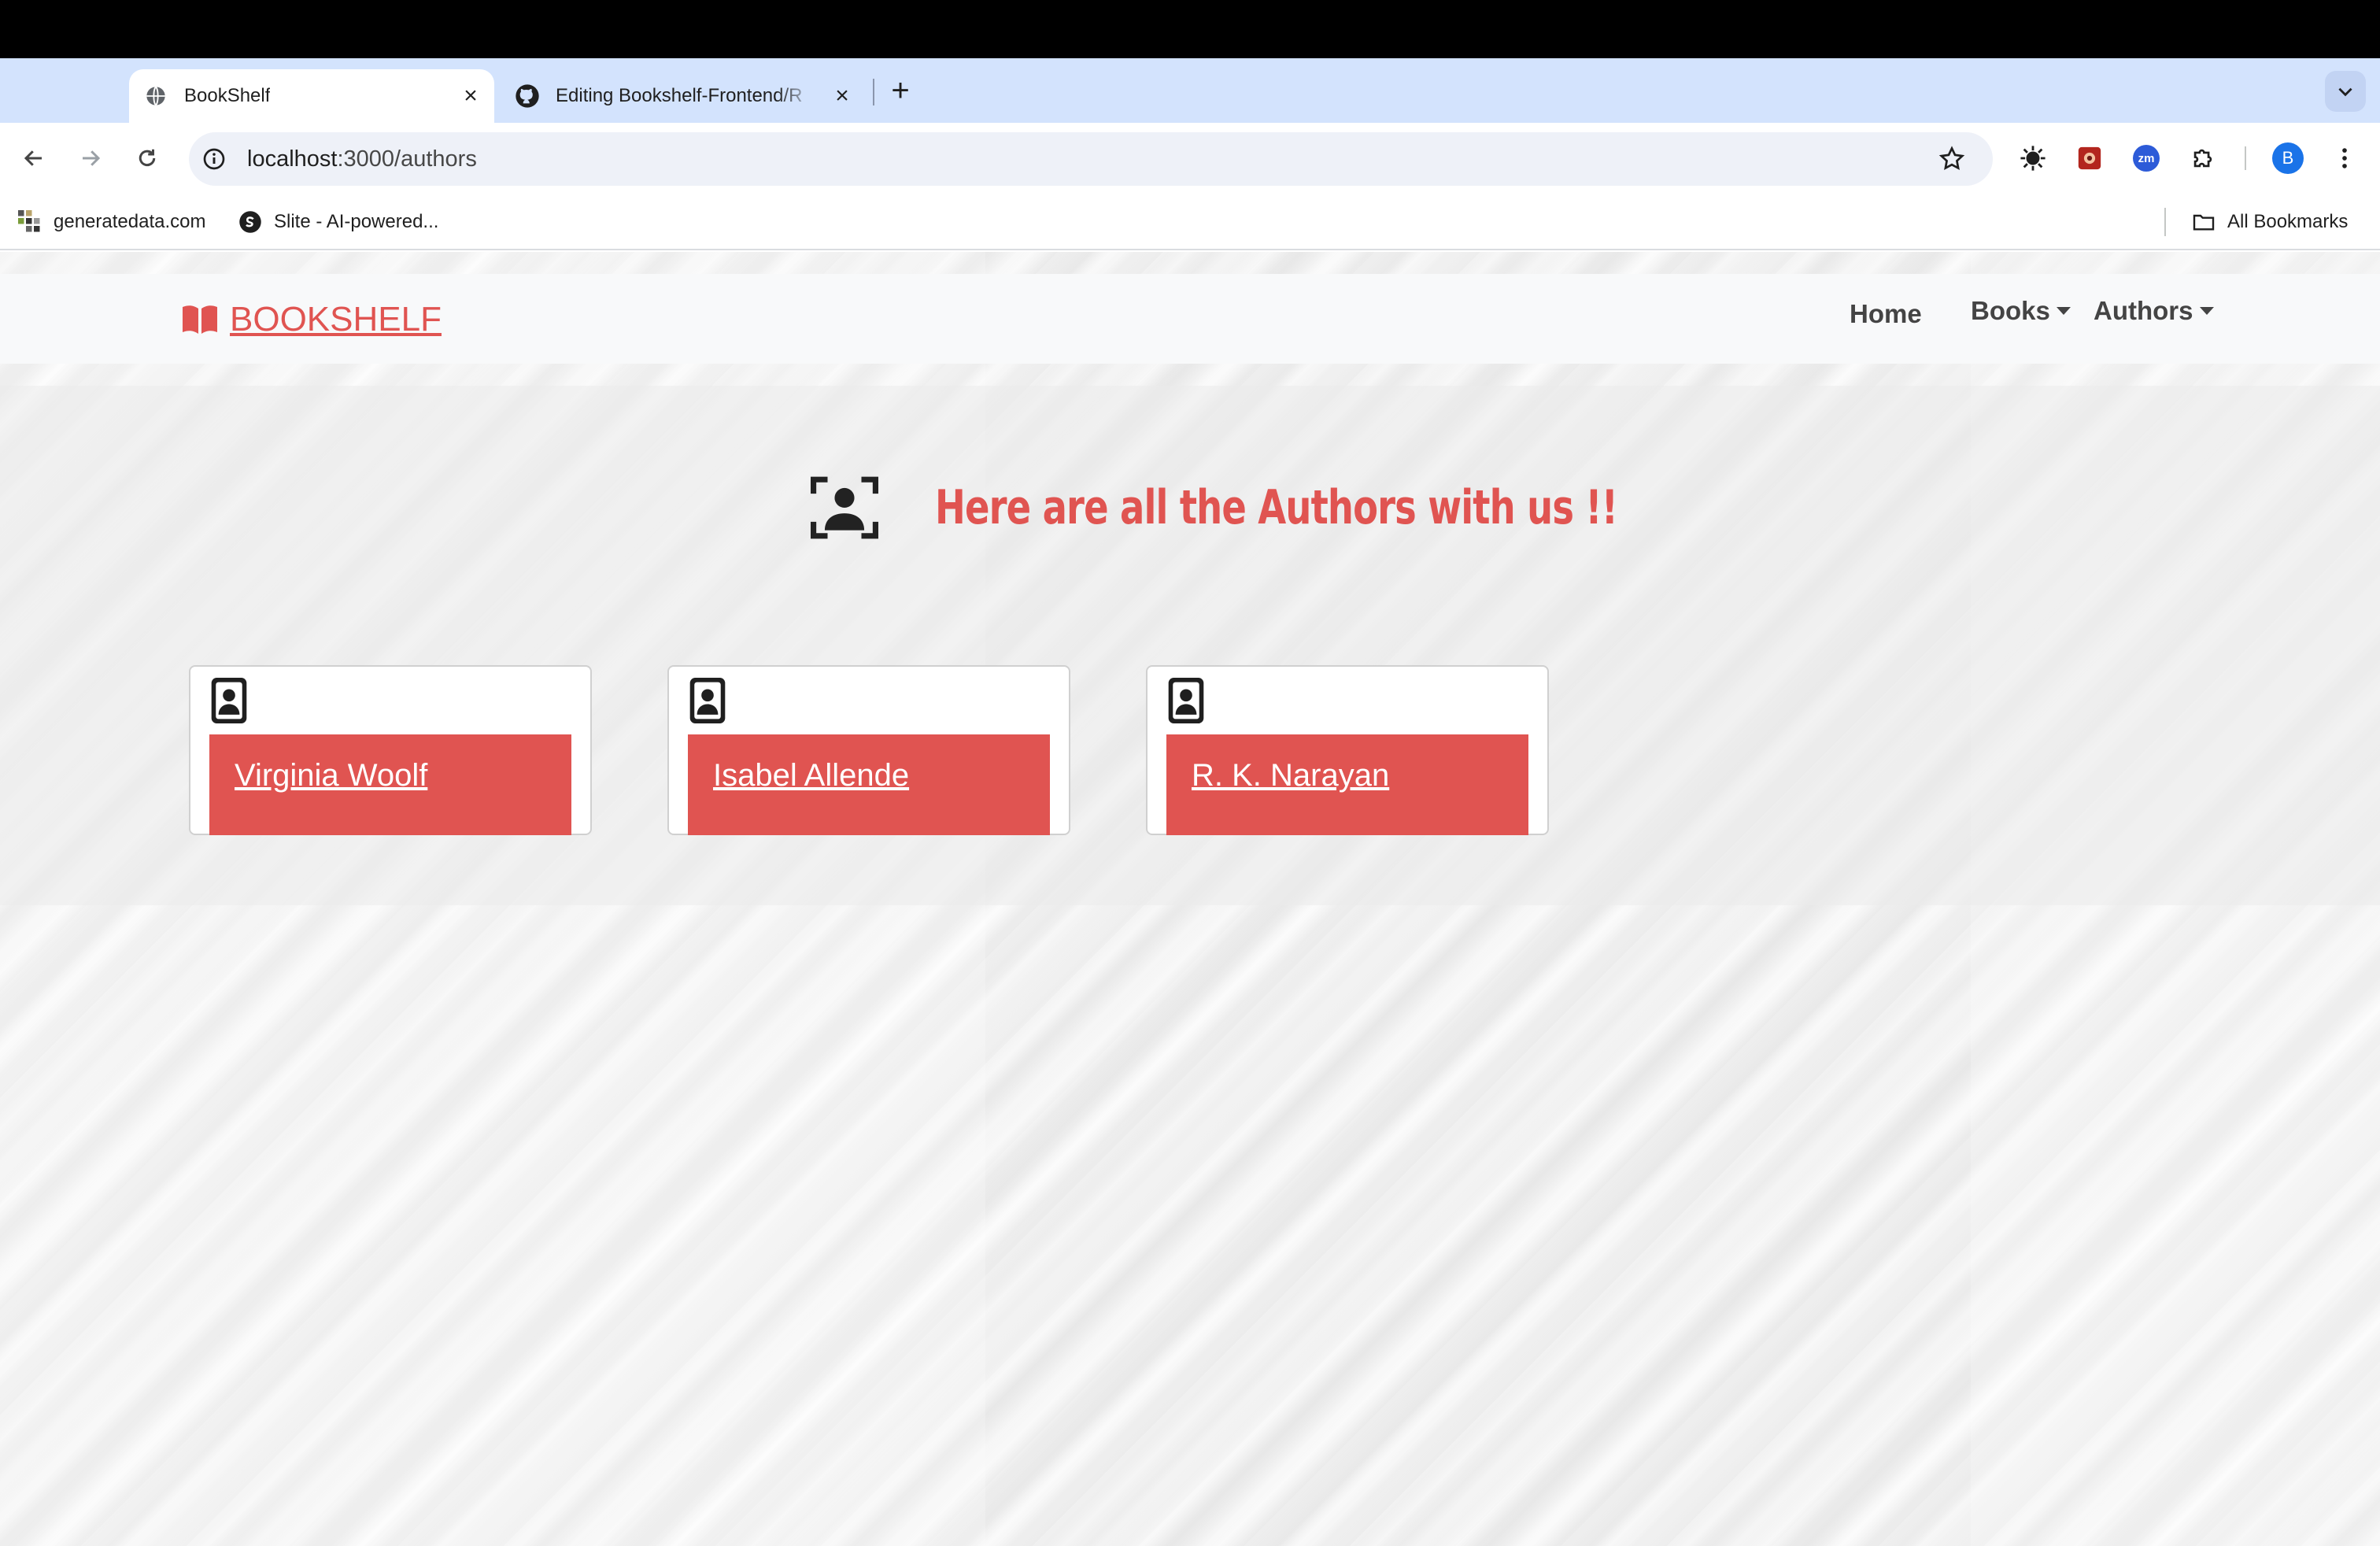 This screenshot has width=2380, height=1546. What do you see at coordinates (311, 96) in the screenshot?
I see `tab-bookshelf: BookShelf ×` at bounding box center [311, 96].